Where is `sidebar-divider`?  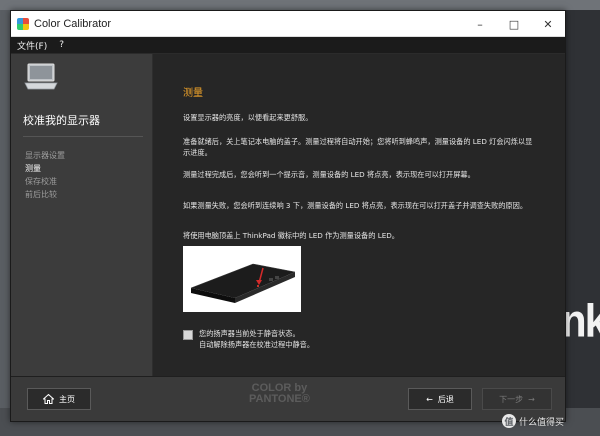
sidebar-divider is located at coordinates (83, 136).